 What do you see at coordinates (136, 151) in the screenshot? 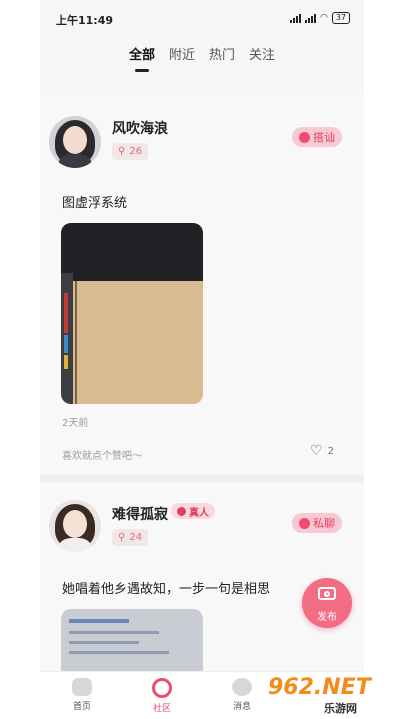
I see `age-value: 26` at bounding box center [136, 151].